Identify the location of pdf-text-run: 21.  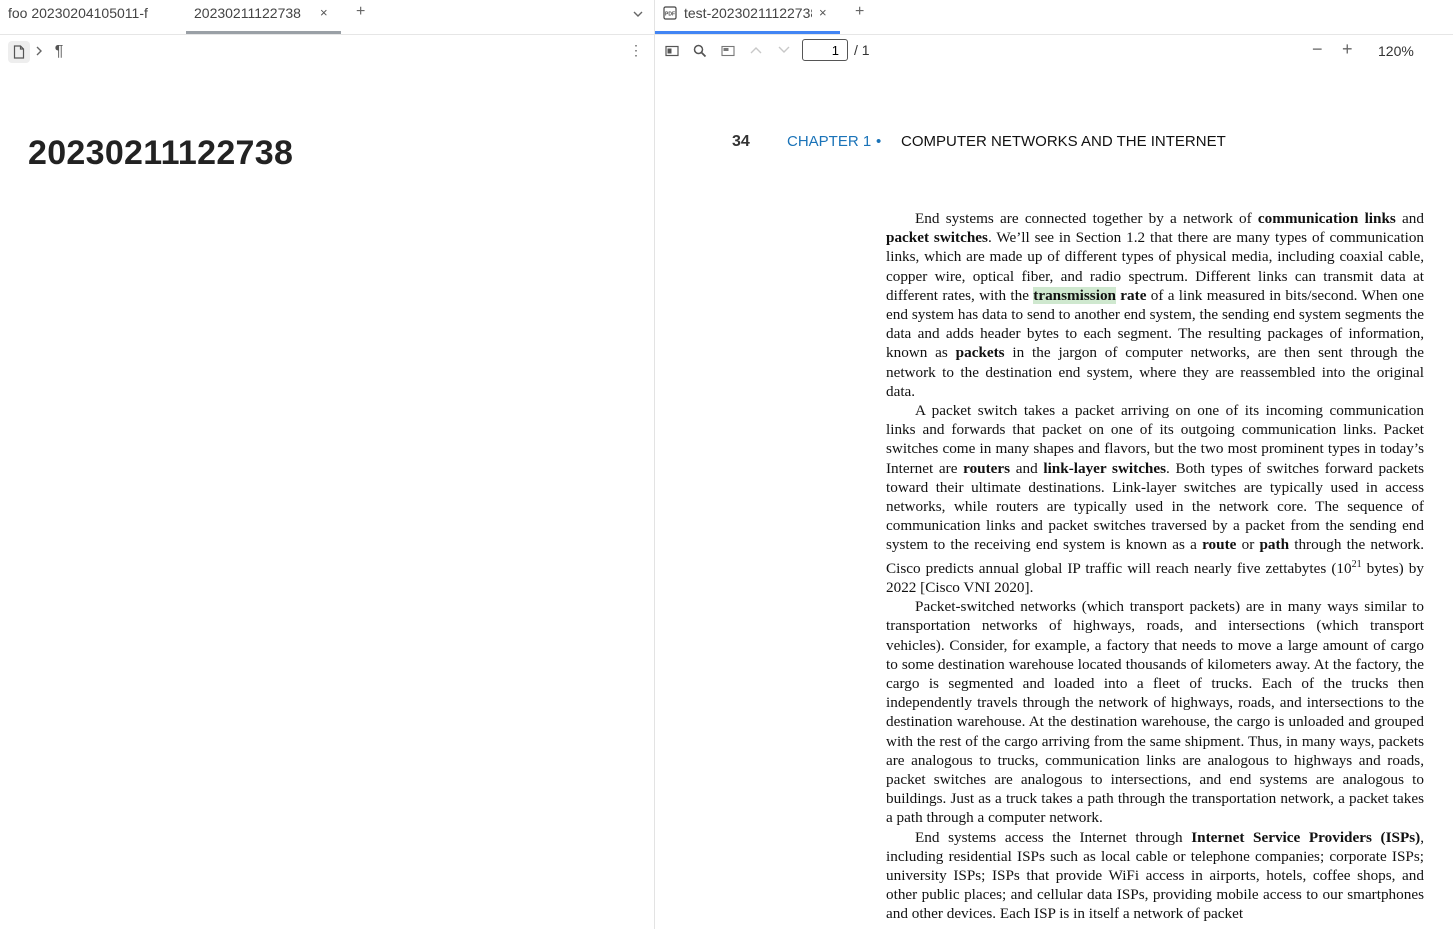
(1356, 564).